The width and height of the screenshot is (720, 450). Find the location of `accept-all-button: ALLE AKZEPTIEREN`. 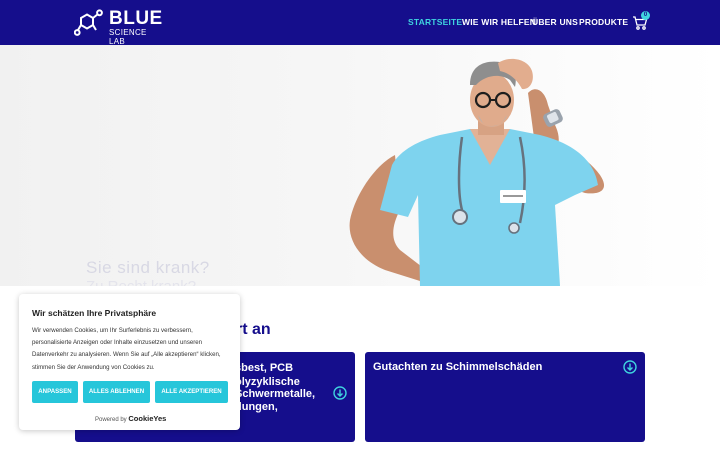

accept-all-button: ALLE AKZEPTIEREN is located at coordinates (191, 392).